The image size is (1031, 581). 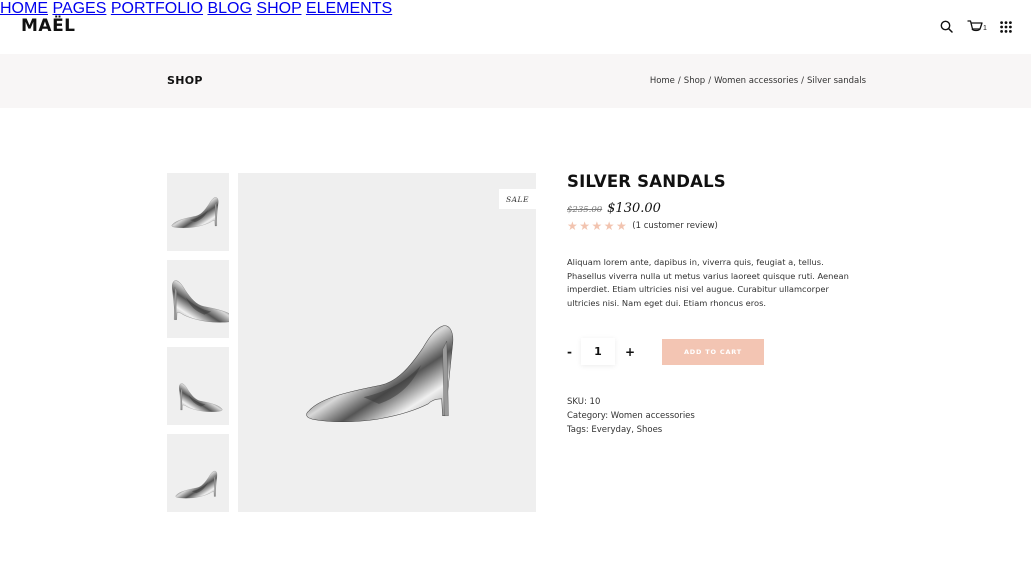 What do you see at coordinates (24, 8) in the screenshot?
I see `nav-item-home: HOME` at bounding box center [24, 8].